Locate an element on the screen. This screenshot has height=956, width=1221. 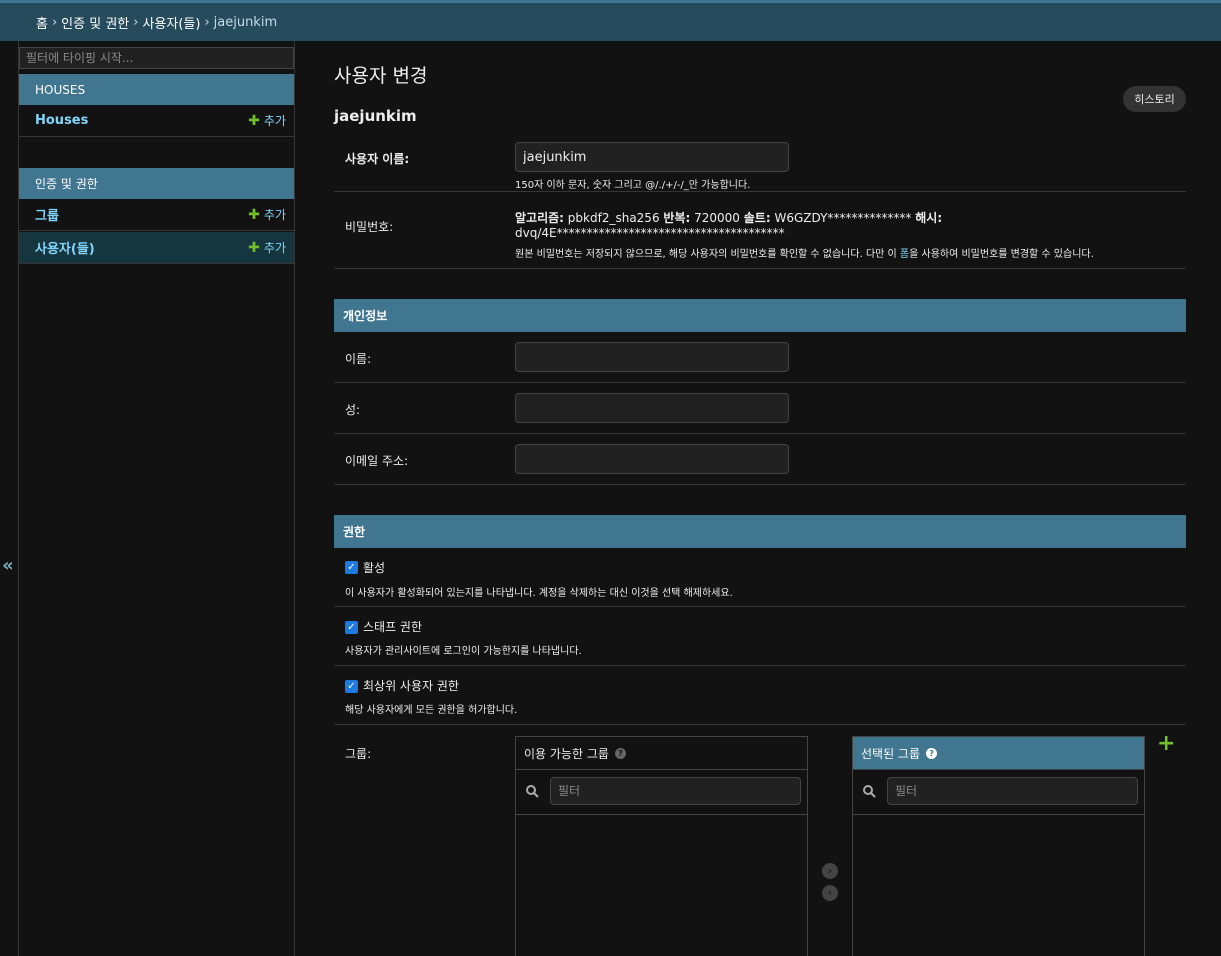
last-name-input is located at coordinates (652, 408).